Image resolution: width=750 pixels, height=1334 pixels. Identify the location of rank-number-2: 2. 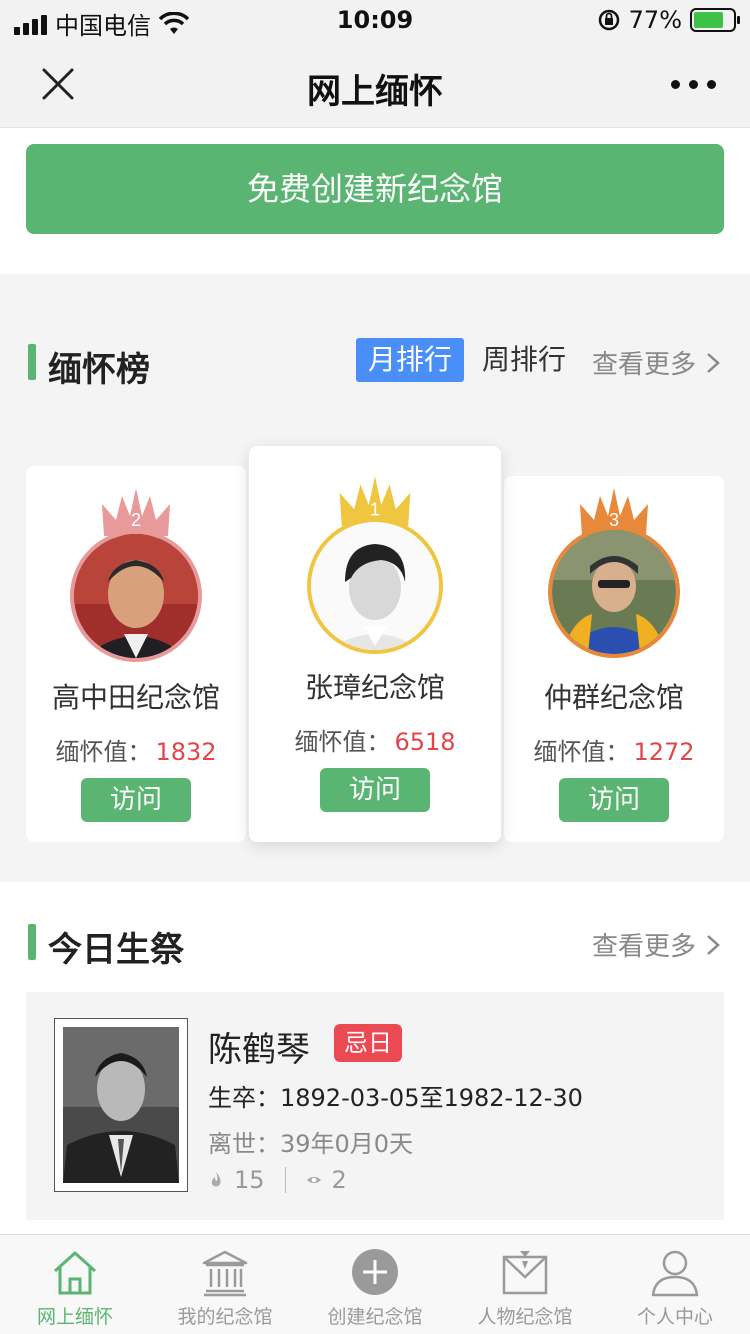
(136, 520).